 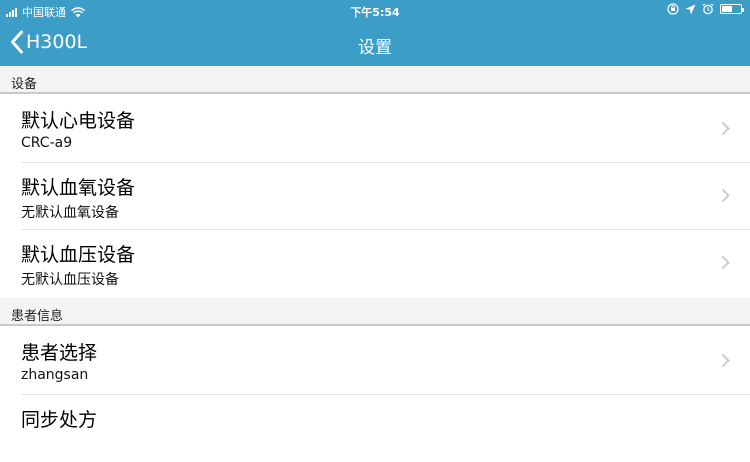 What do you see at coordinates (375, 263) in the screenshot?
I see `setting-row-default-bp-device: 默认血压设备 无默认血压设备` at bounding box center [375, 263].